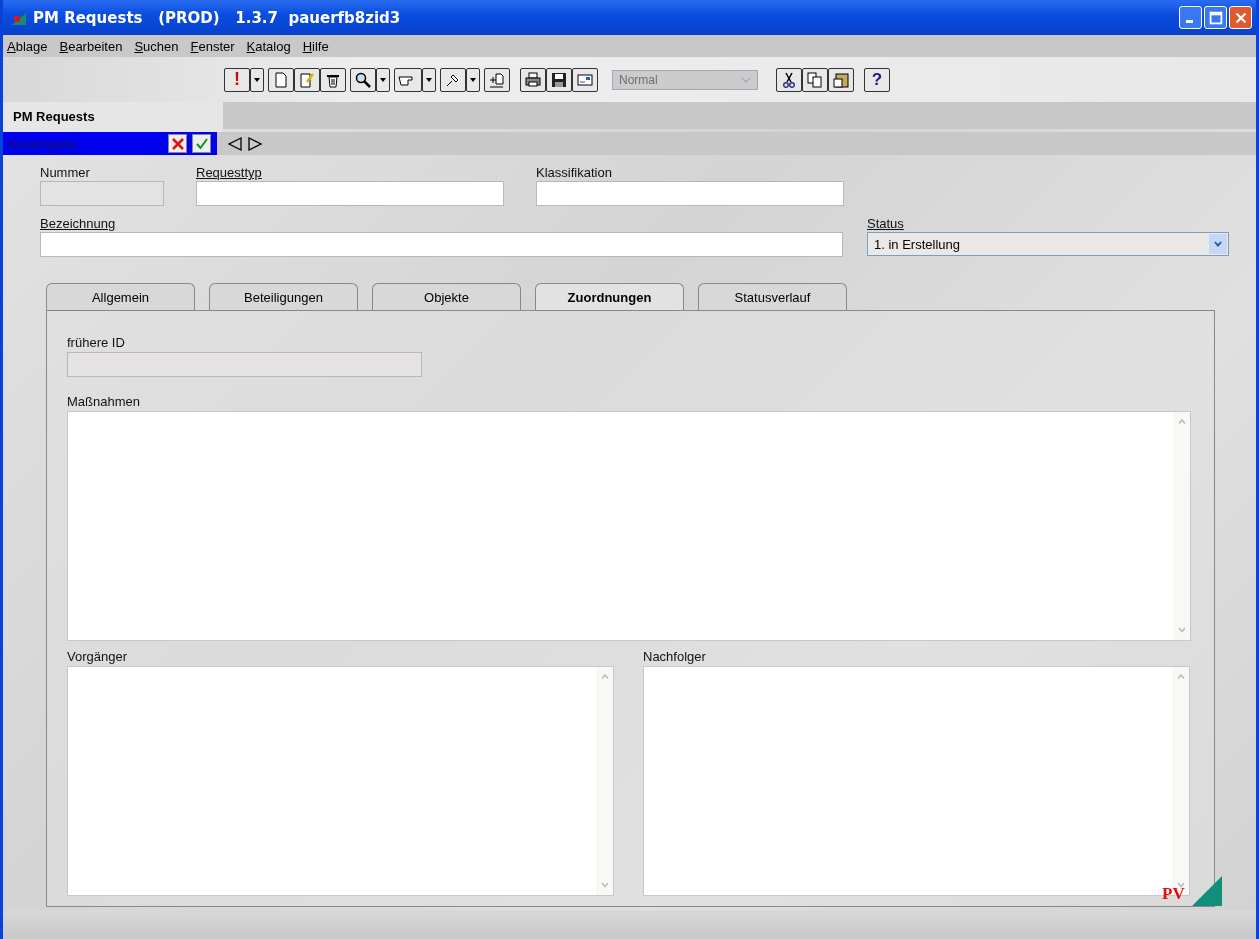 The height and width of the screenshot is (939, 1259). Describe the element at coordinates (333, 79) in the screenshot. I see `trash-icon` at that location.